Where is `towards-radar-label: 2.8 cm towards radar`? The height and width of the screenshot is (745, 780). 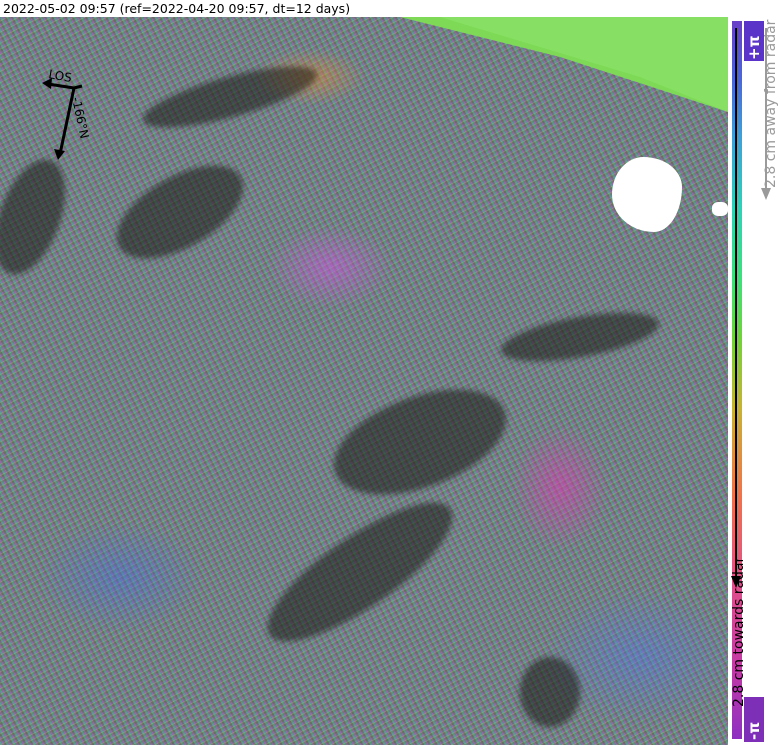 towards-radar-label: 2.8 cm towards radar is located at coordinates (739, 631).